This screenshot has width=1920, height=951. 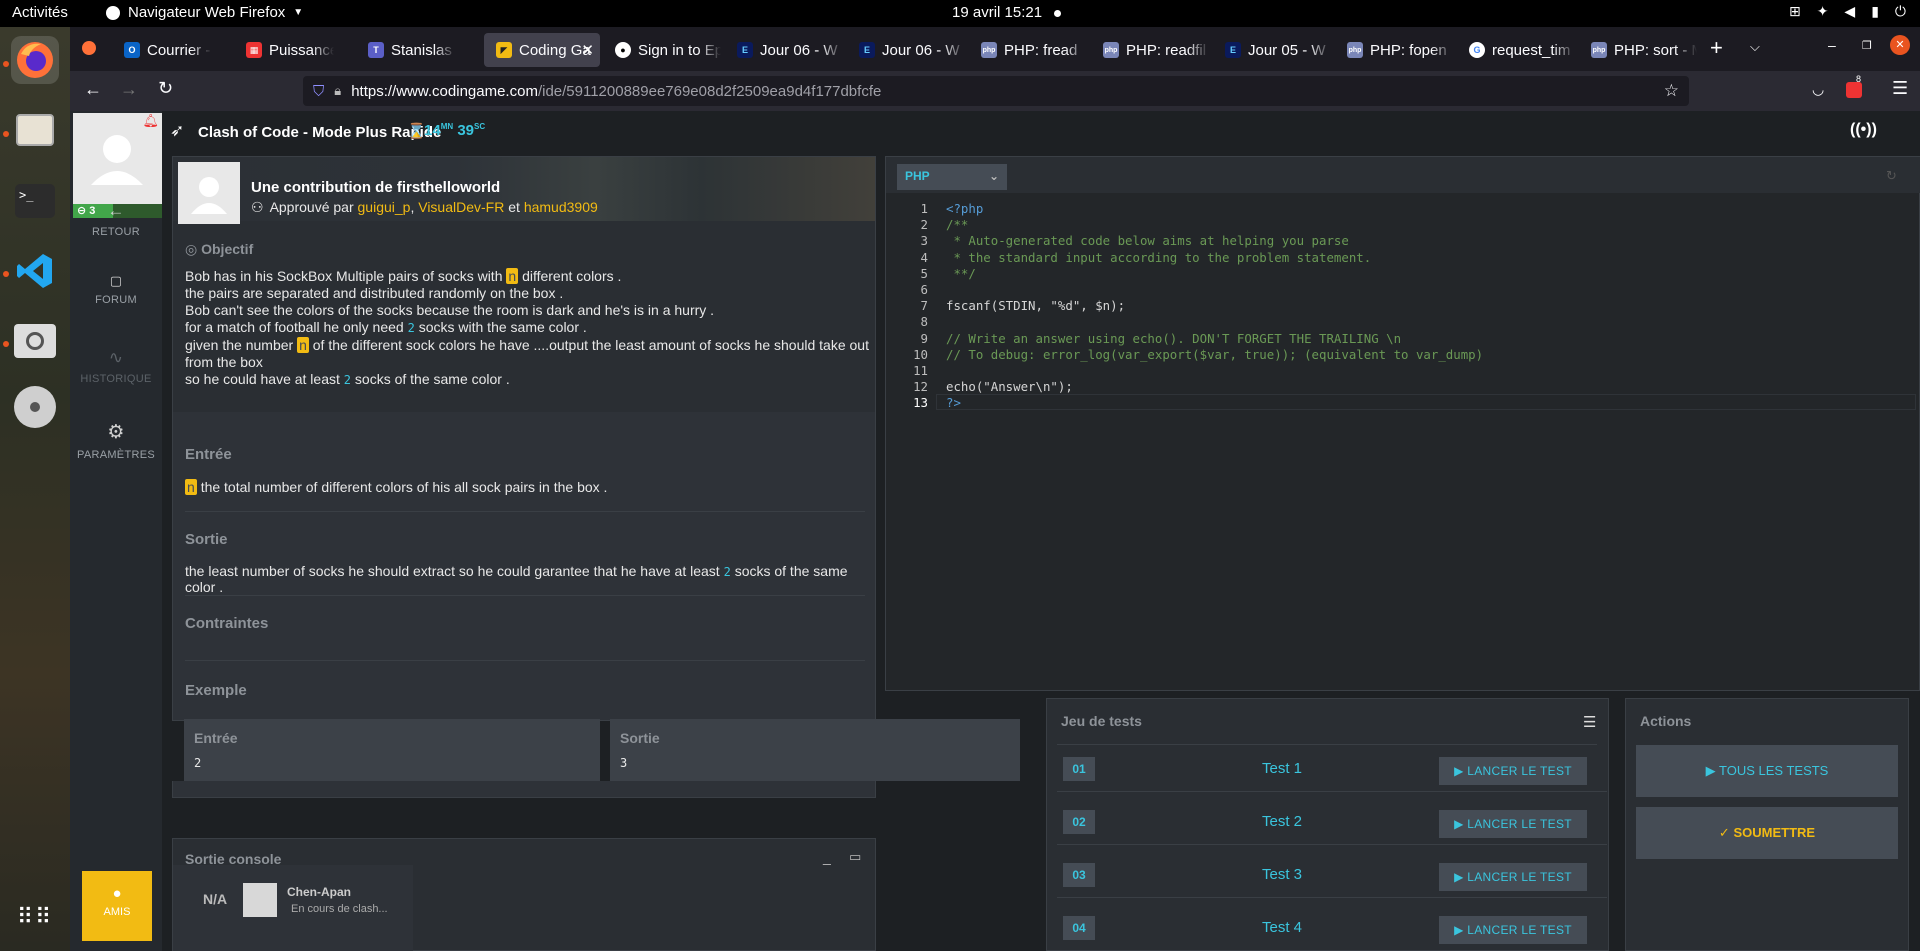 What do you see at coordinates (952, 177) in the screenshot?
I see `language-select: PHP ⌄` at bounding box center [952, 177].